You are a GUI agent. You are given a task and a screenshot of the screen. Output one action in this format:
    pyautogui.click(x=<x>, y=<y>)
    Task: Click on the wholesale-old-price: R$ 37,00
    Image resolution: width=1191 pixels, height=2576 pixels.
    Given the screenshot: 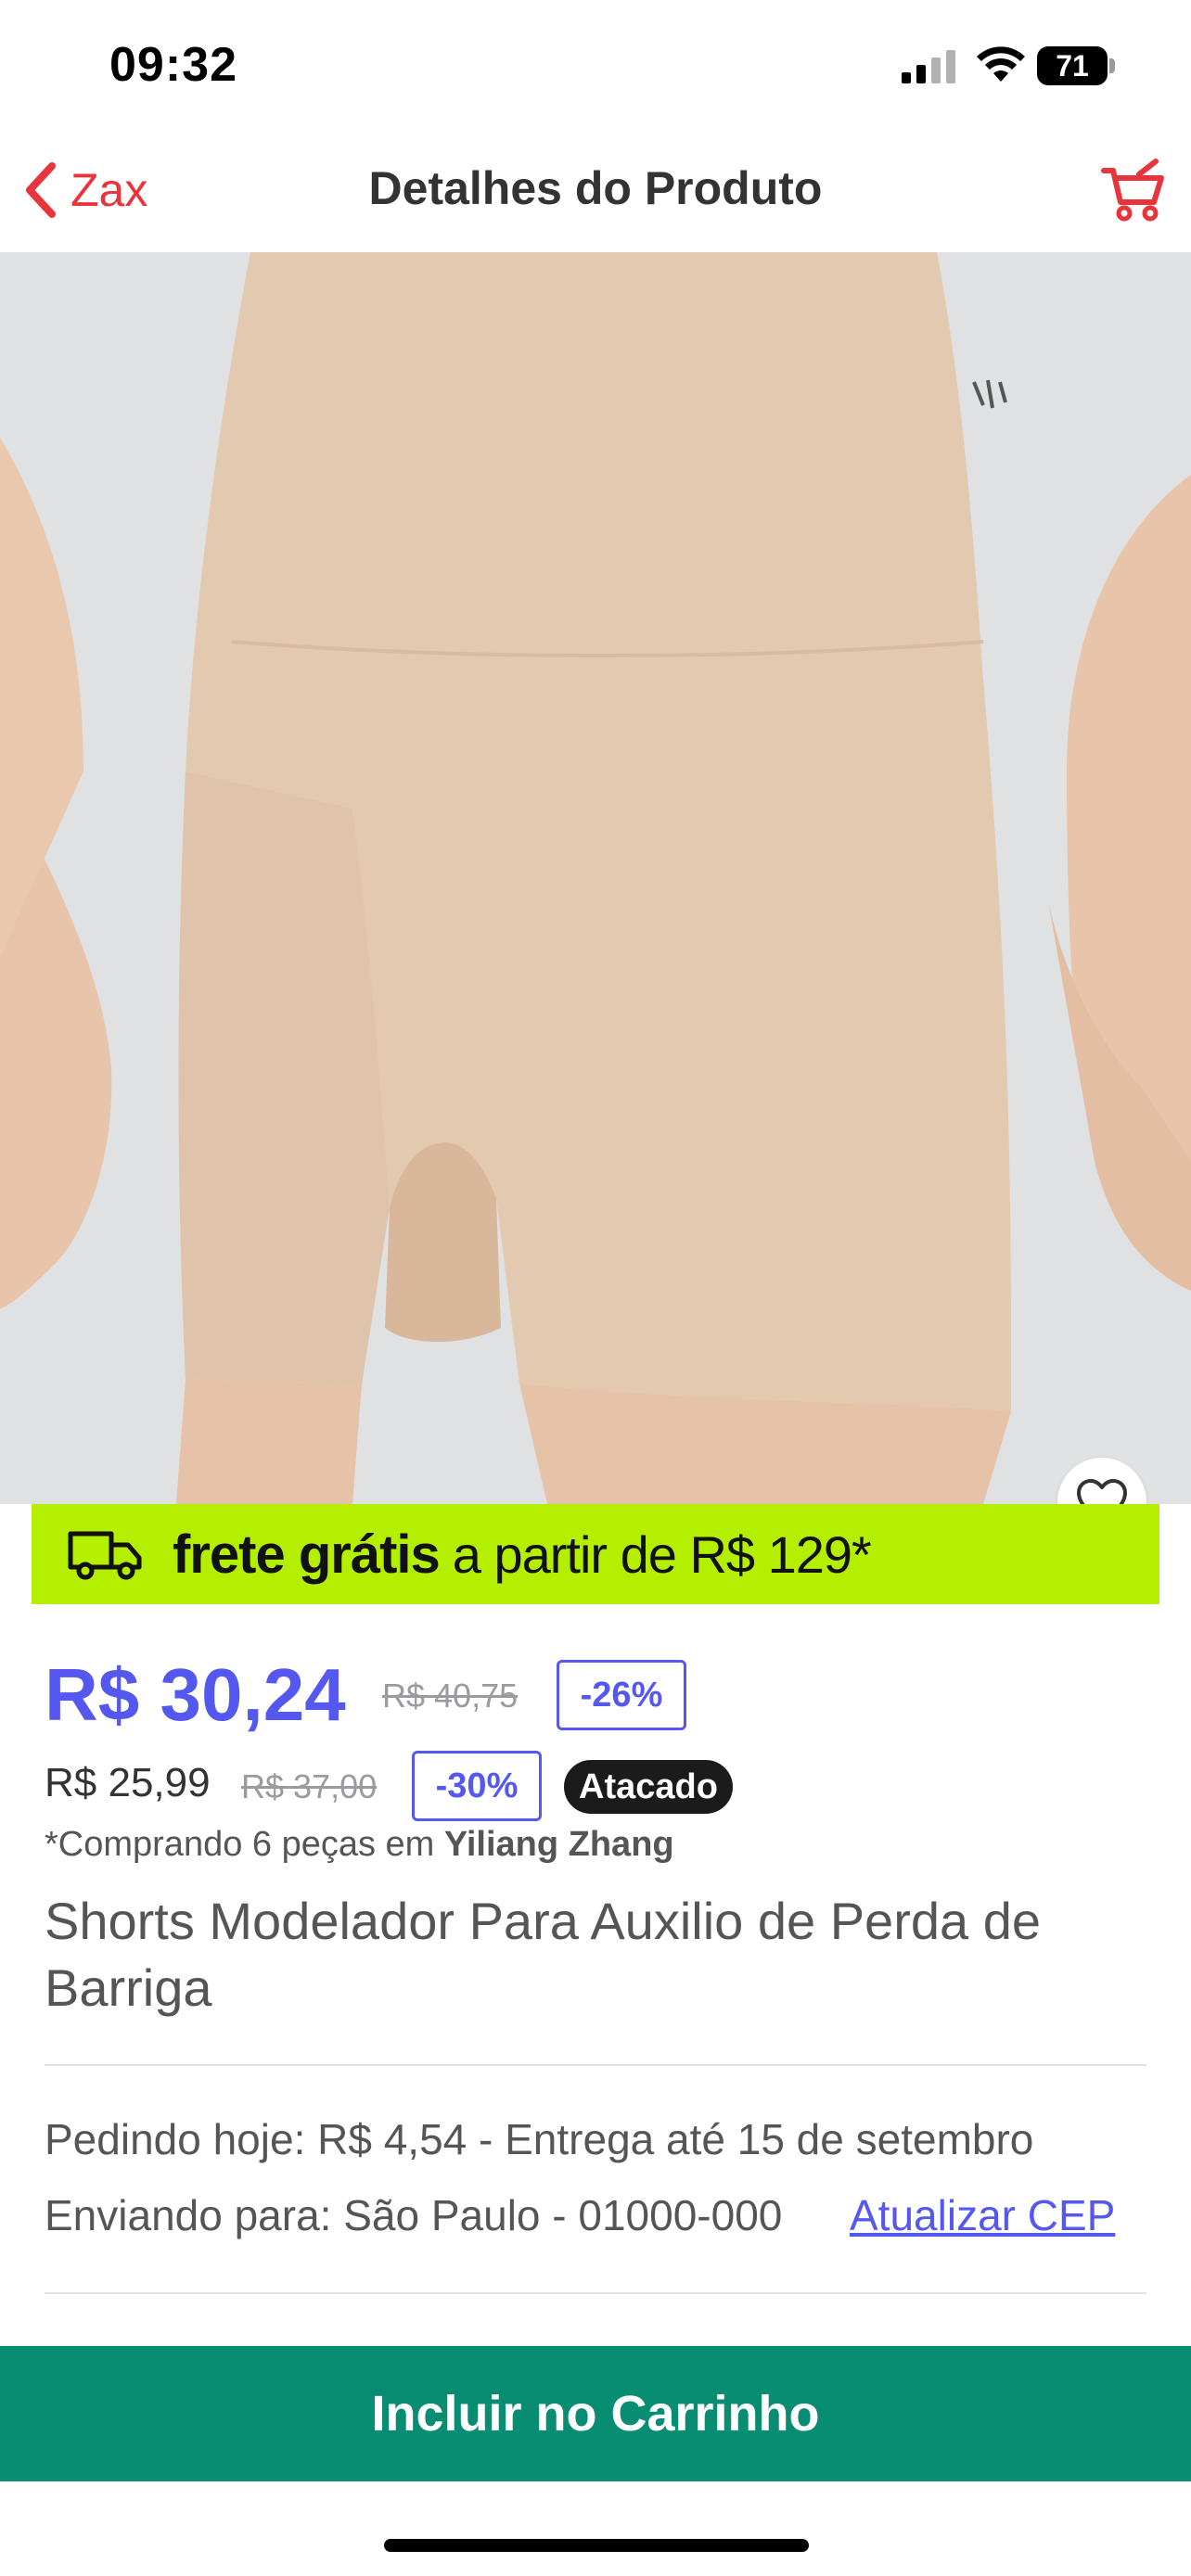 What is the action you would take?
    pyautogui.click(x=309, y=1786)
    